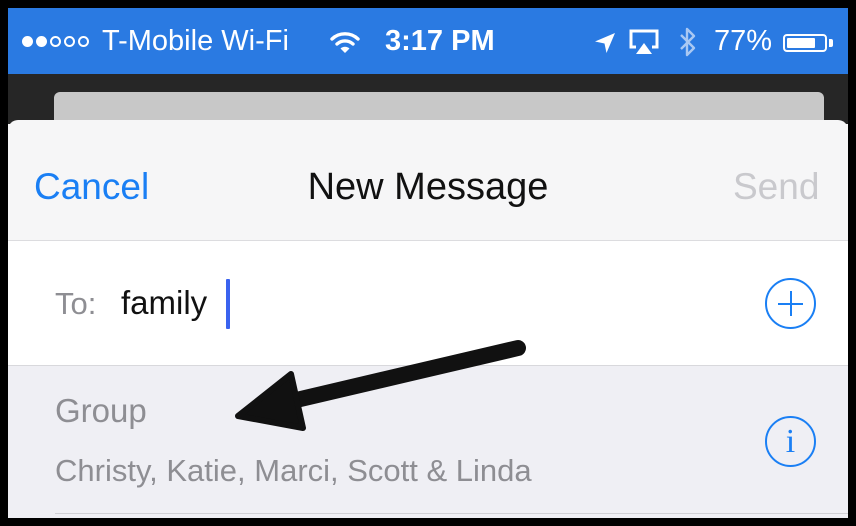  What do you see at coordinates (831, 43) in the screenshot?
I see `battery-nub` at bounding box center [831, 43].